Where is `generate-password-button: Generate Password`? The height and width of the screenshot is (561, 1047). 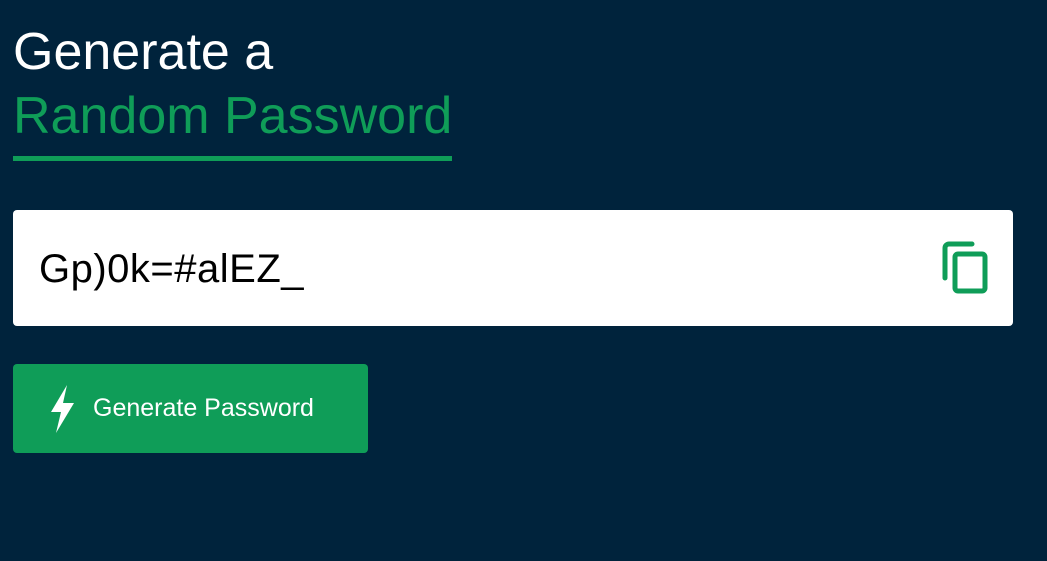
generate-password-button: Generate Password is located at coordinates (190, 408).